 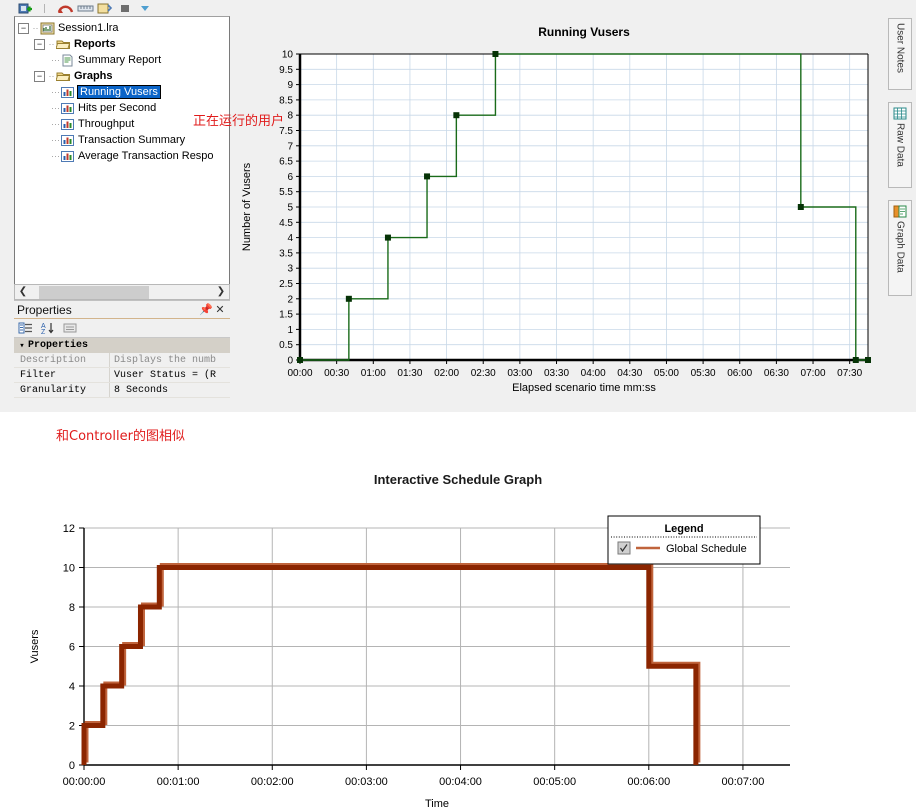 I want to click on svg-text: 00:00, so click(x=299, y=373).